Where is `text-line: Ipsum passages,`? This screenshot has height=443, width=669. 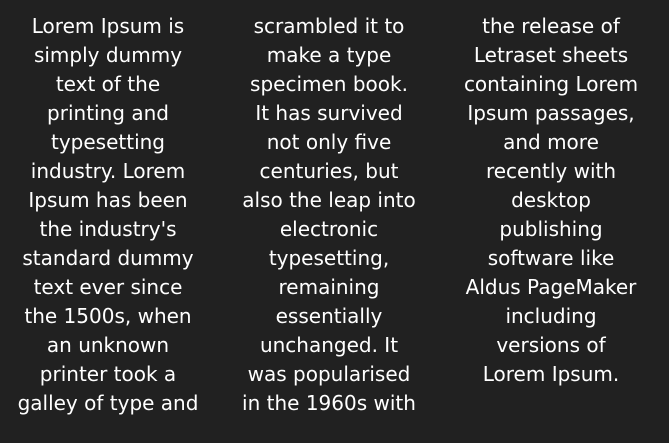
text-line: Ipsum passages, is located at coordinates (551, 113).